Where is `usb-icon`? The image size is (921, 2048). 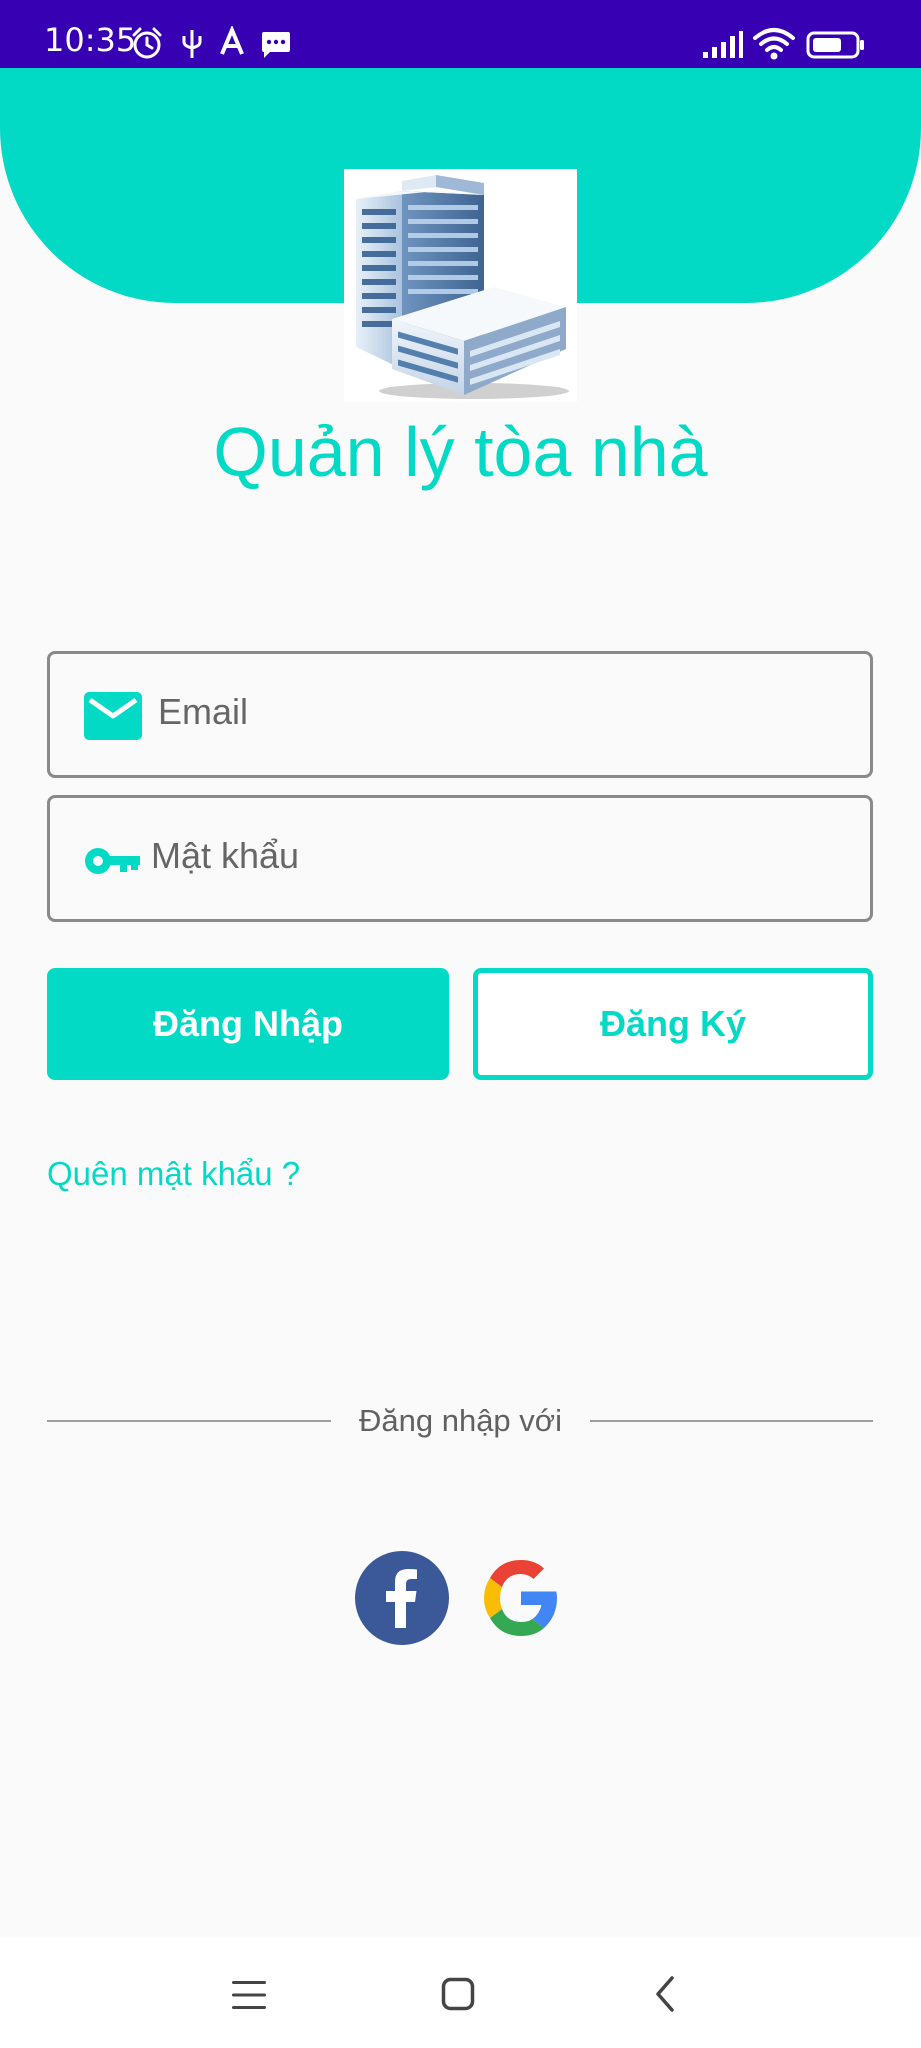
usb-icon is located at coordinates (192, 44).